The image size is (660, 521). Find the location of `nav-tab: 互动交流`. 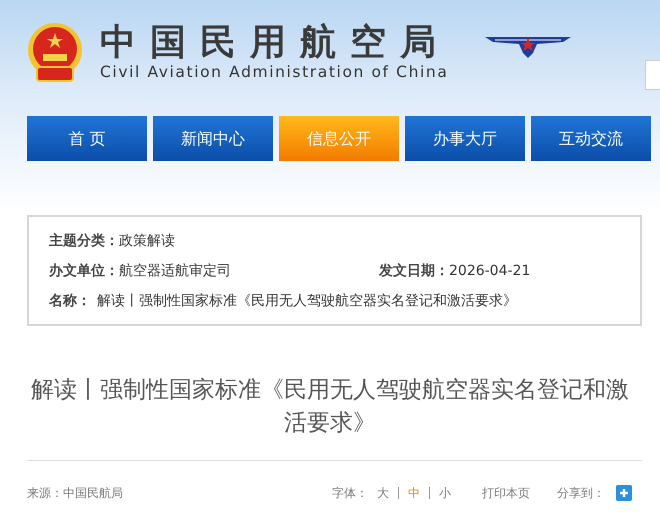

nav-tab: 互动交流 is located at coordinates (591, 138).